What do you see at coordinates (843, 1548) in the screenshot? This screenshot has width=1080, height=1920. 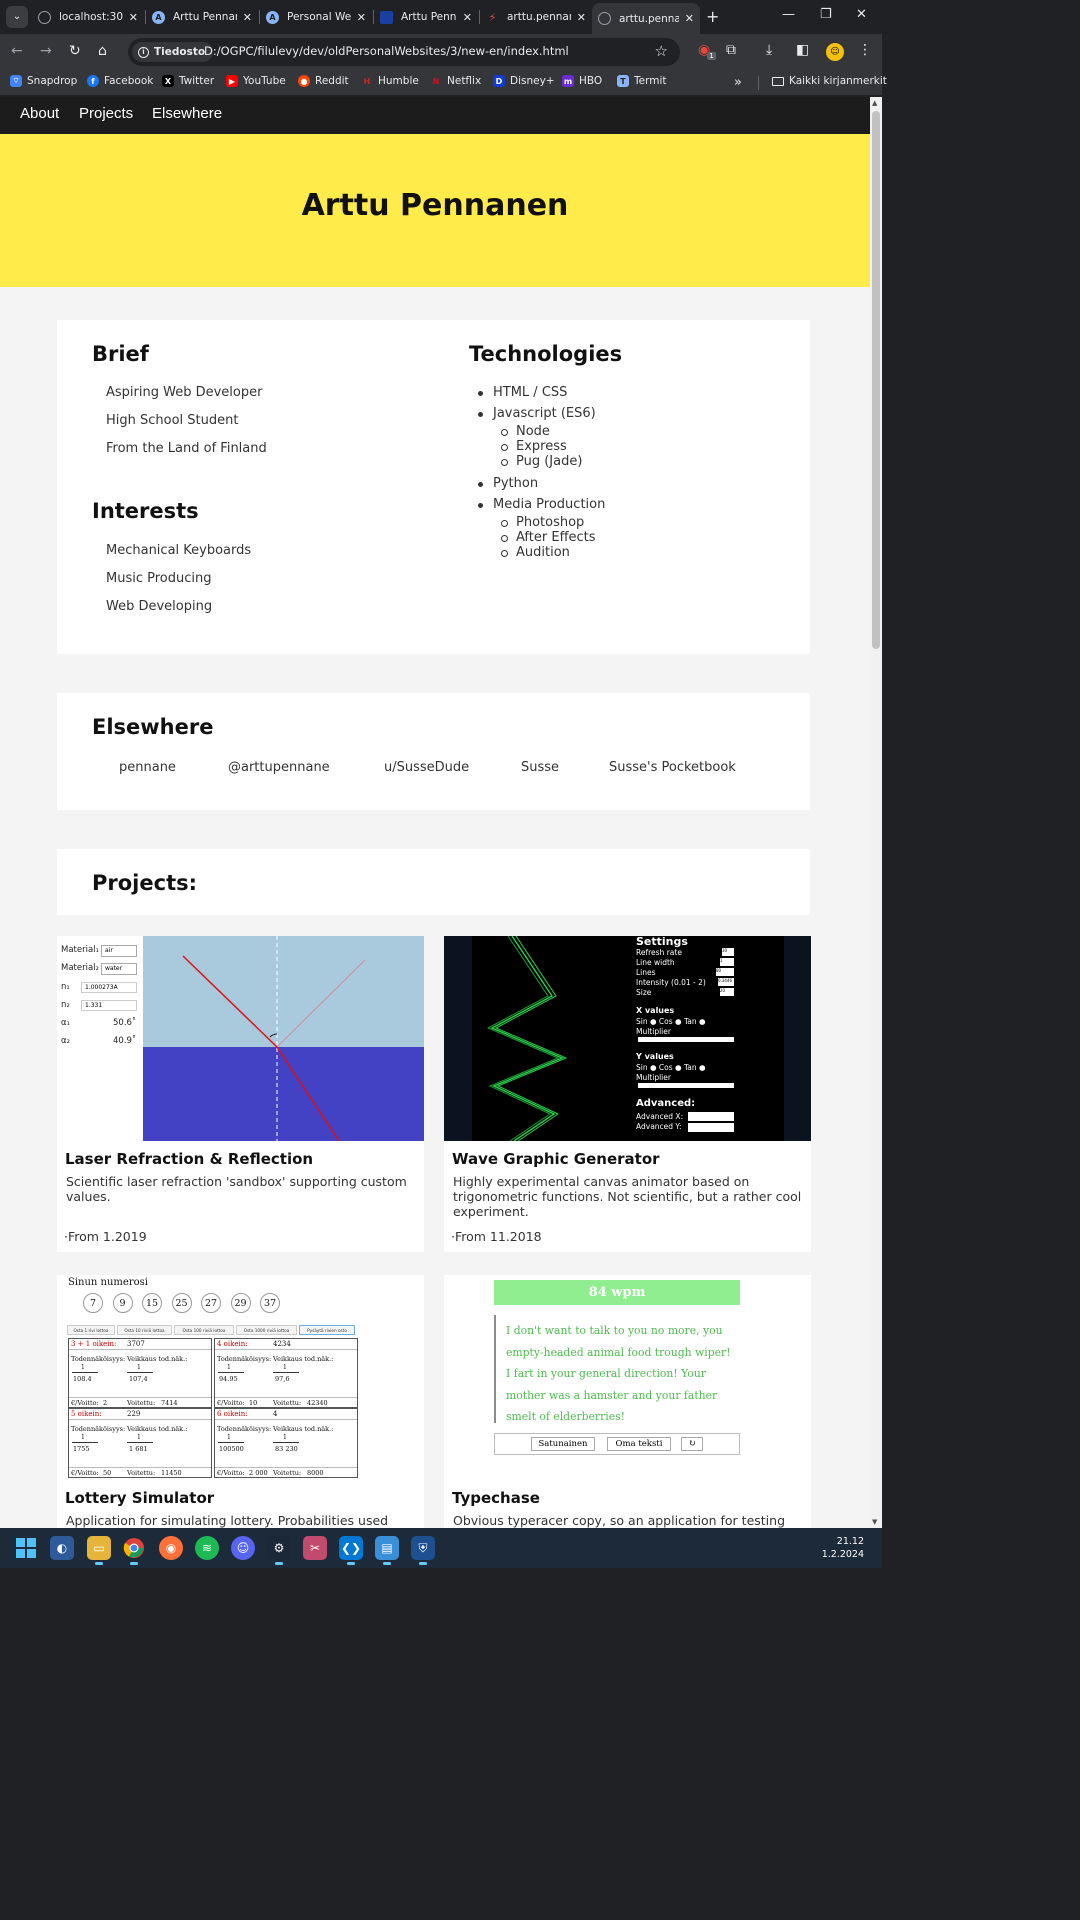 I see `system-clock: 21.12 1.2.2024` at bounding box center [843, 1548].